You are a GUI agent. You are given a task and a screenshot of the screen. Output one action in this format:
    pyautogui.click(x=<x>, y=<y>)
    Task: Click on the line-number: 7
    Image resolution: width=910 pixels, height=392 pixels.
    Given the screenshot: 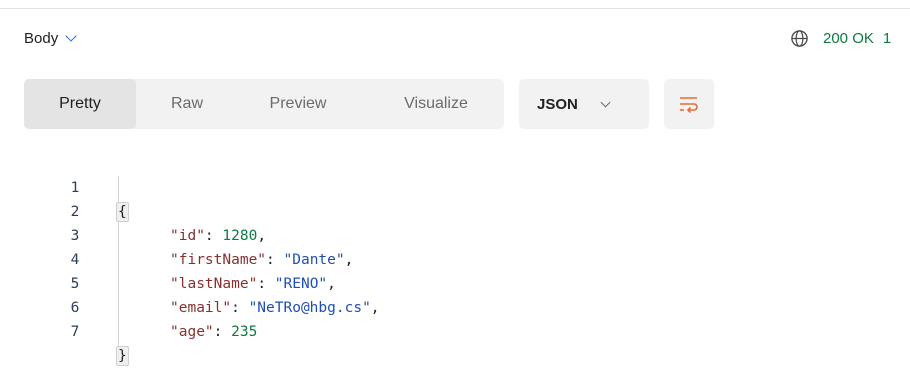 What is the action you would take?
    pyautogui.click(x=75, y=332)
    